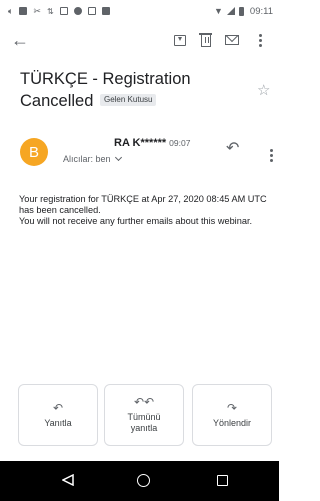 The image size is (320, 501). I want to click on reply-all-button: ↶↶ Tümünü yanıtla, so click(144, 415).